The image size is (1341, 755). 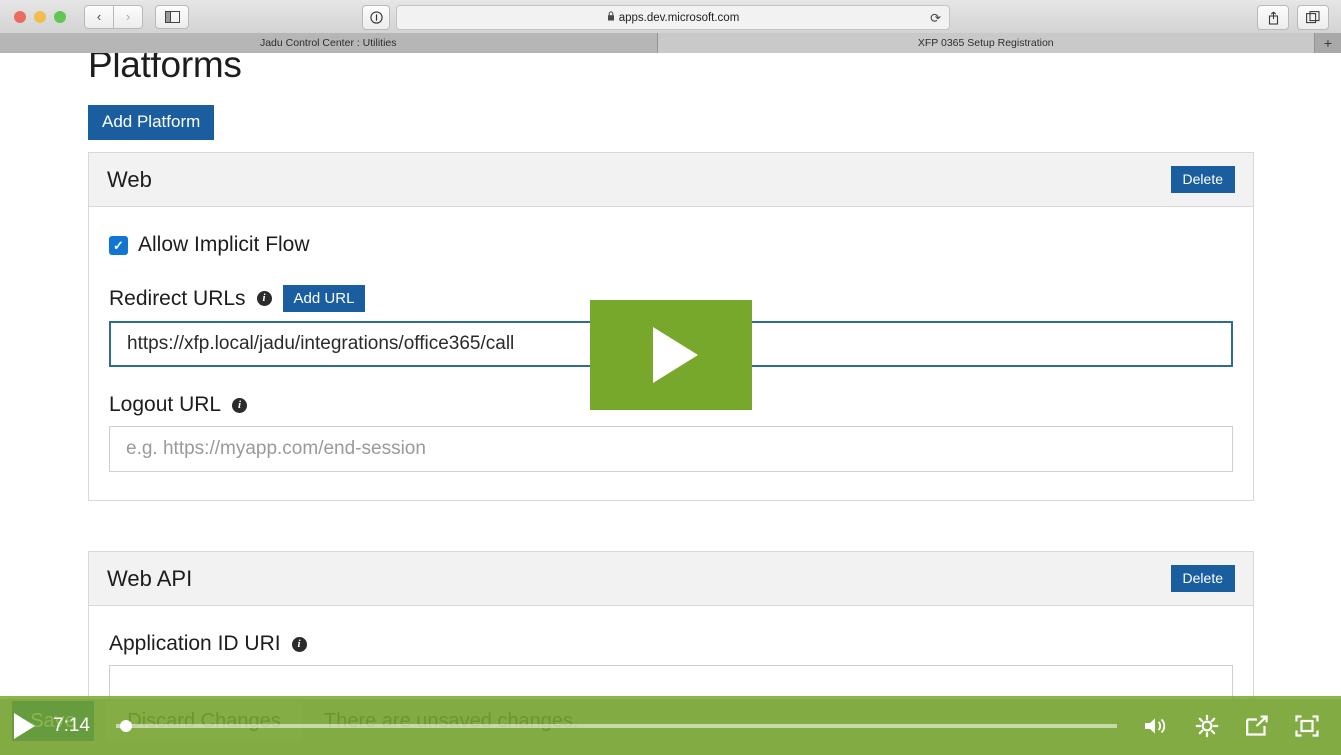 I want to click on sidebar-icon, so click(x=172, y=16).